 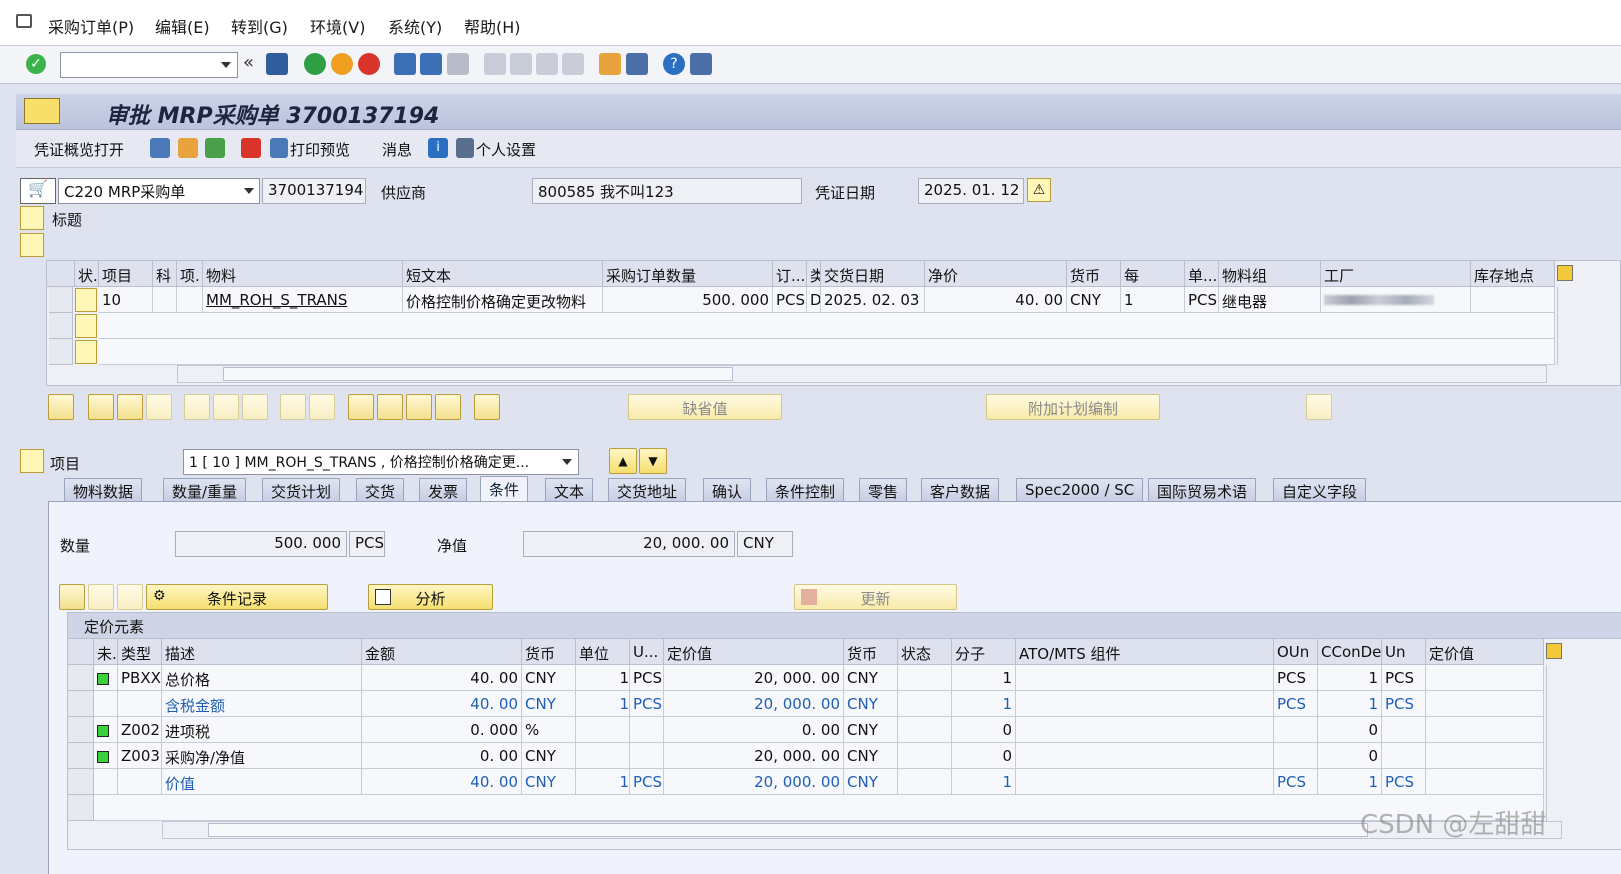 I want to click on command-field, so click(x=149, y=65).